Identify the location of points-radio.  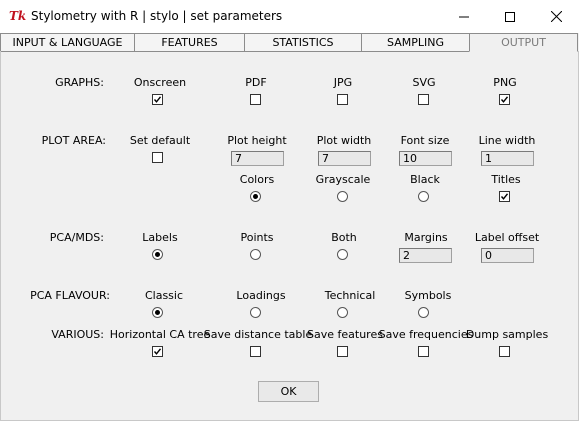
(255, 254).